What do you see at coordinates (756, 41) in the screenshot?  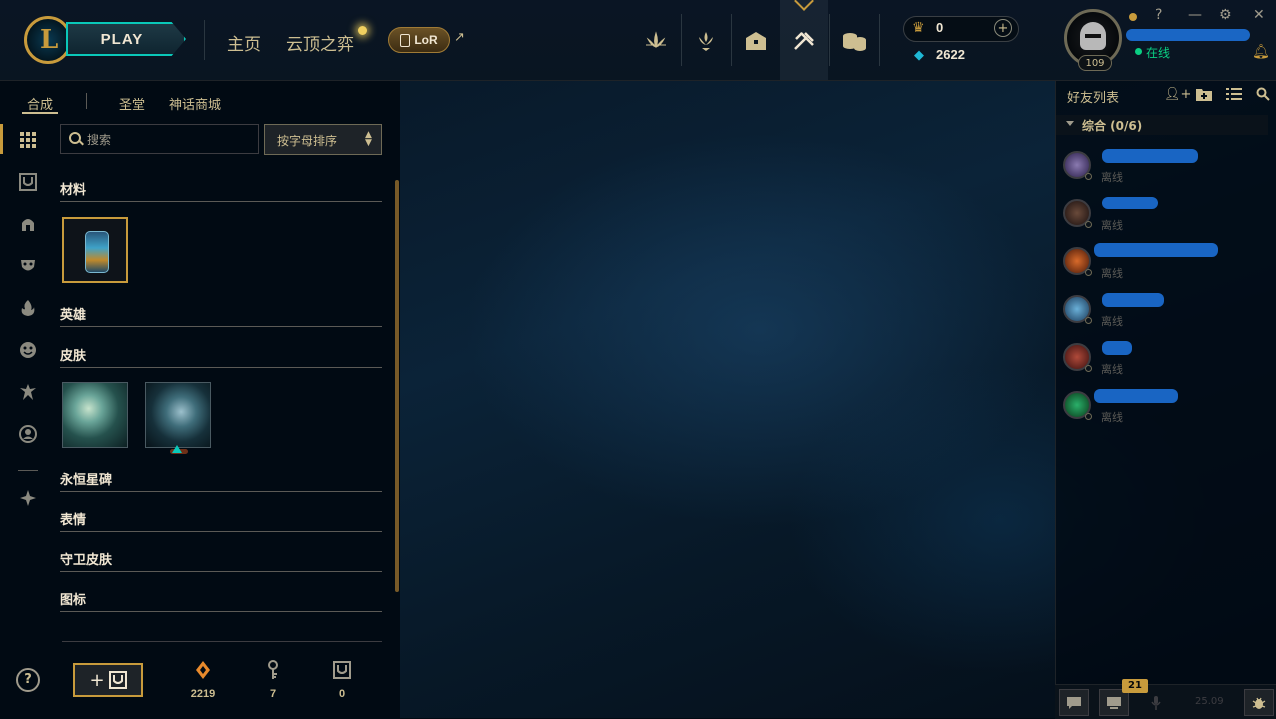 I see `loot-tab-icon` at bounding box center [756, 41].